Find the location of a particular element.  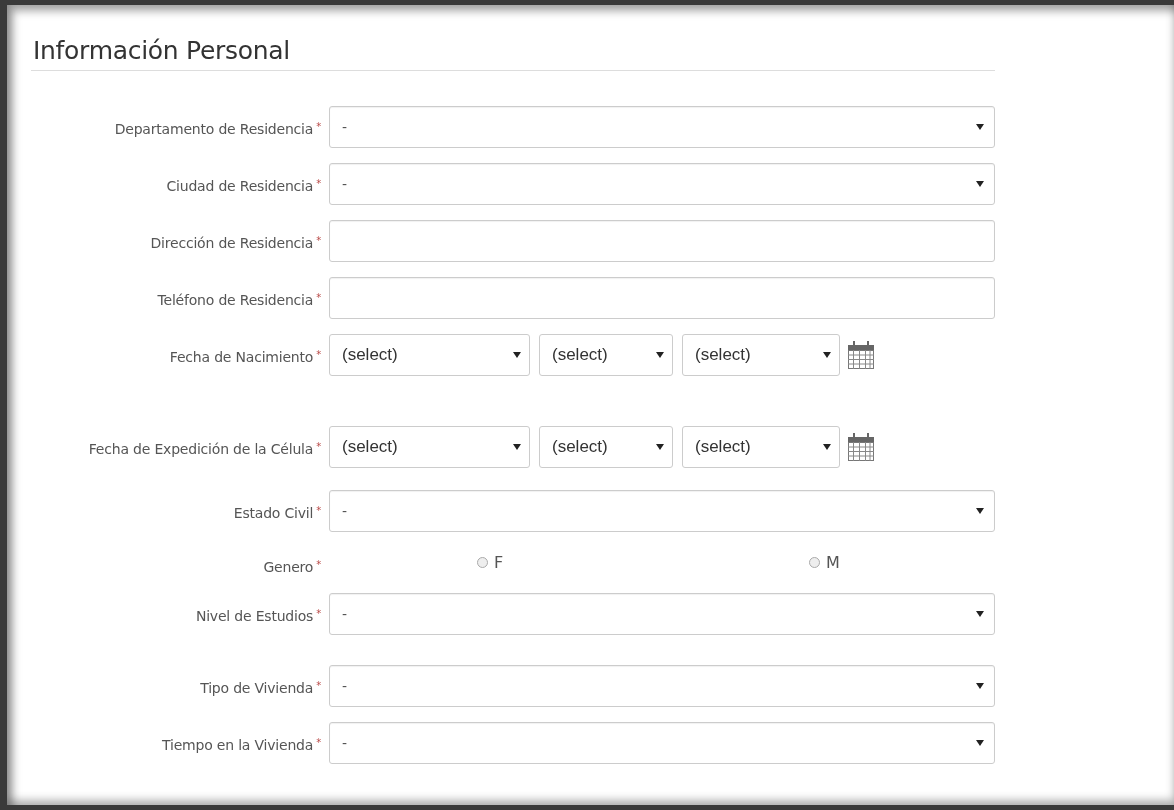

field-label: Tipo de Vivienda $^{*}$ is located at coordinates (260, 688).